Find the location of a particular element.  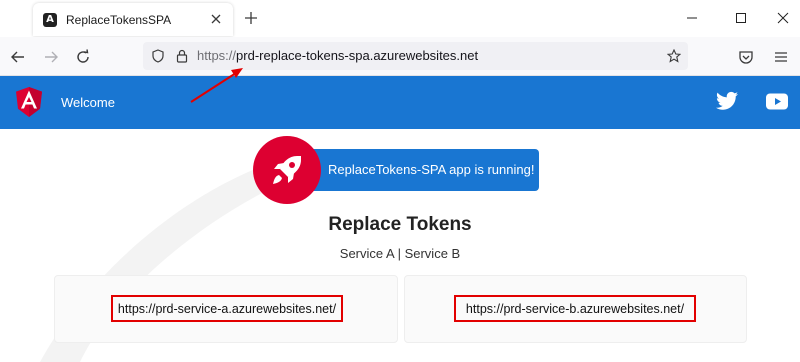

minimize-icon is located at coordinates (692, 18).